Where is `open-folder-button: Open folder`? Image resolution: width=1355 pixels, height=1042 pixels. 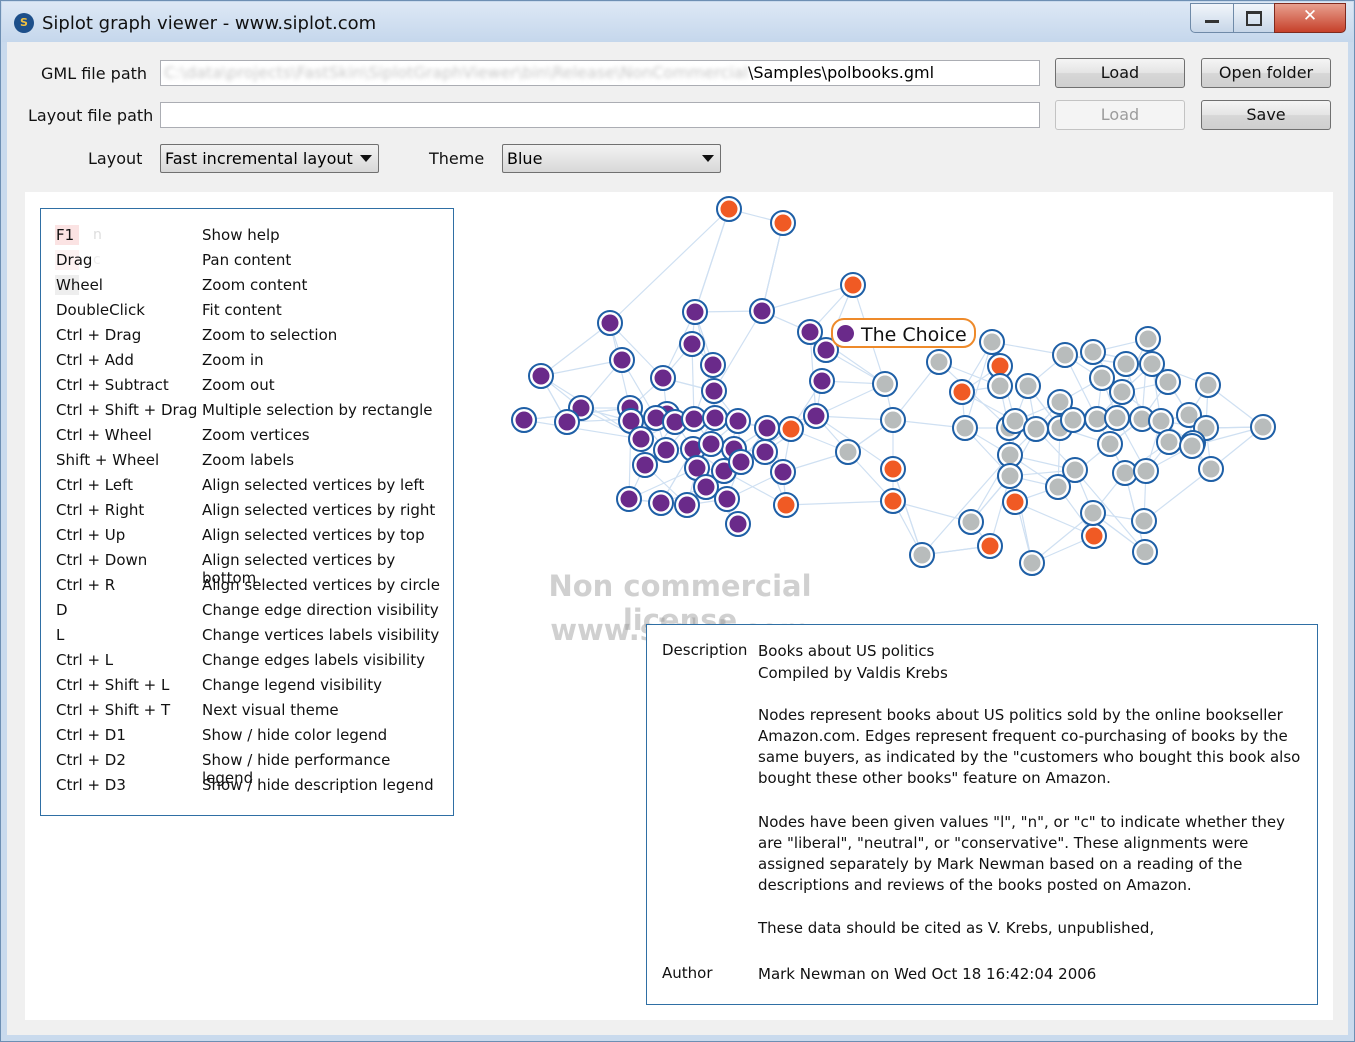 open-folder-button: Open folder is located at coordinates (1266, 73).